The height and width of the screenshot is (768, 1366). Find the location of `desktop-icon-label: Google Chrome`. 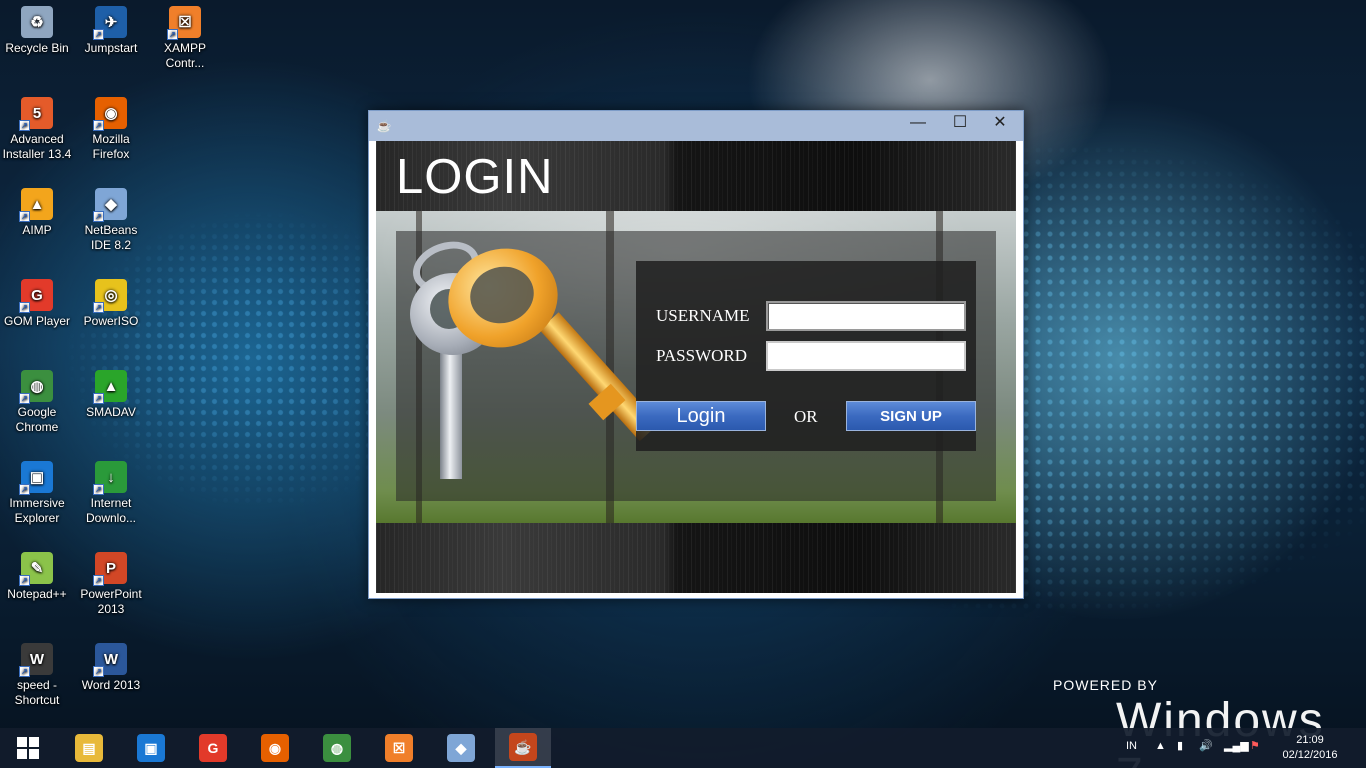

desktop-icon-label: Google Chrome is located at coordinates (37, 419).